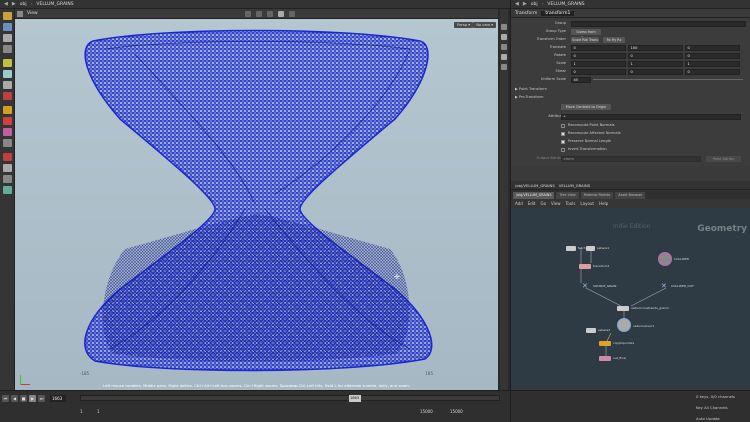 The height and width of the screenshot is (422, 750). I want to click on node-transform, so click(585, 266).